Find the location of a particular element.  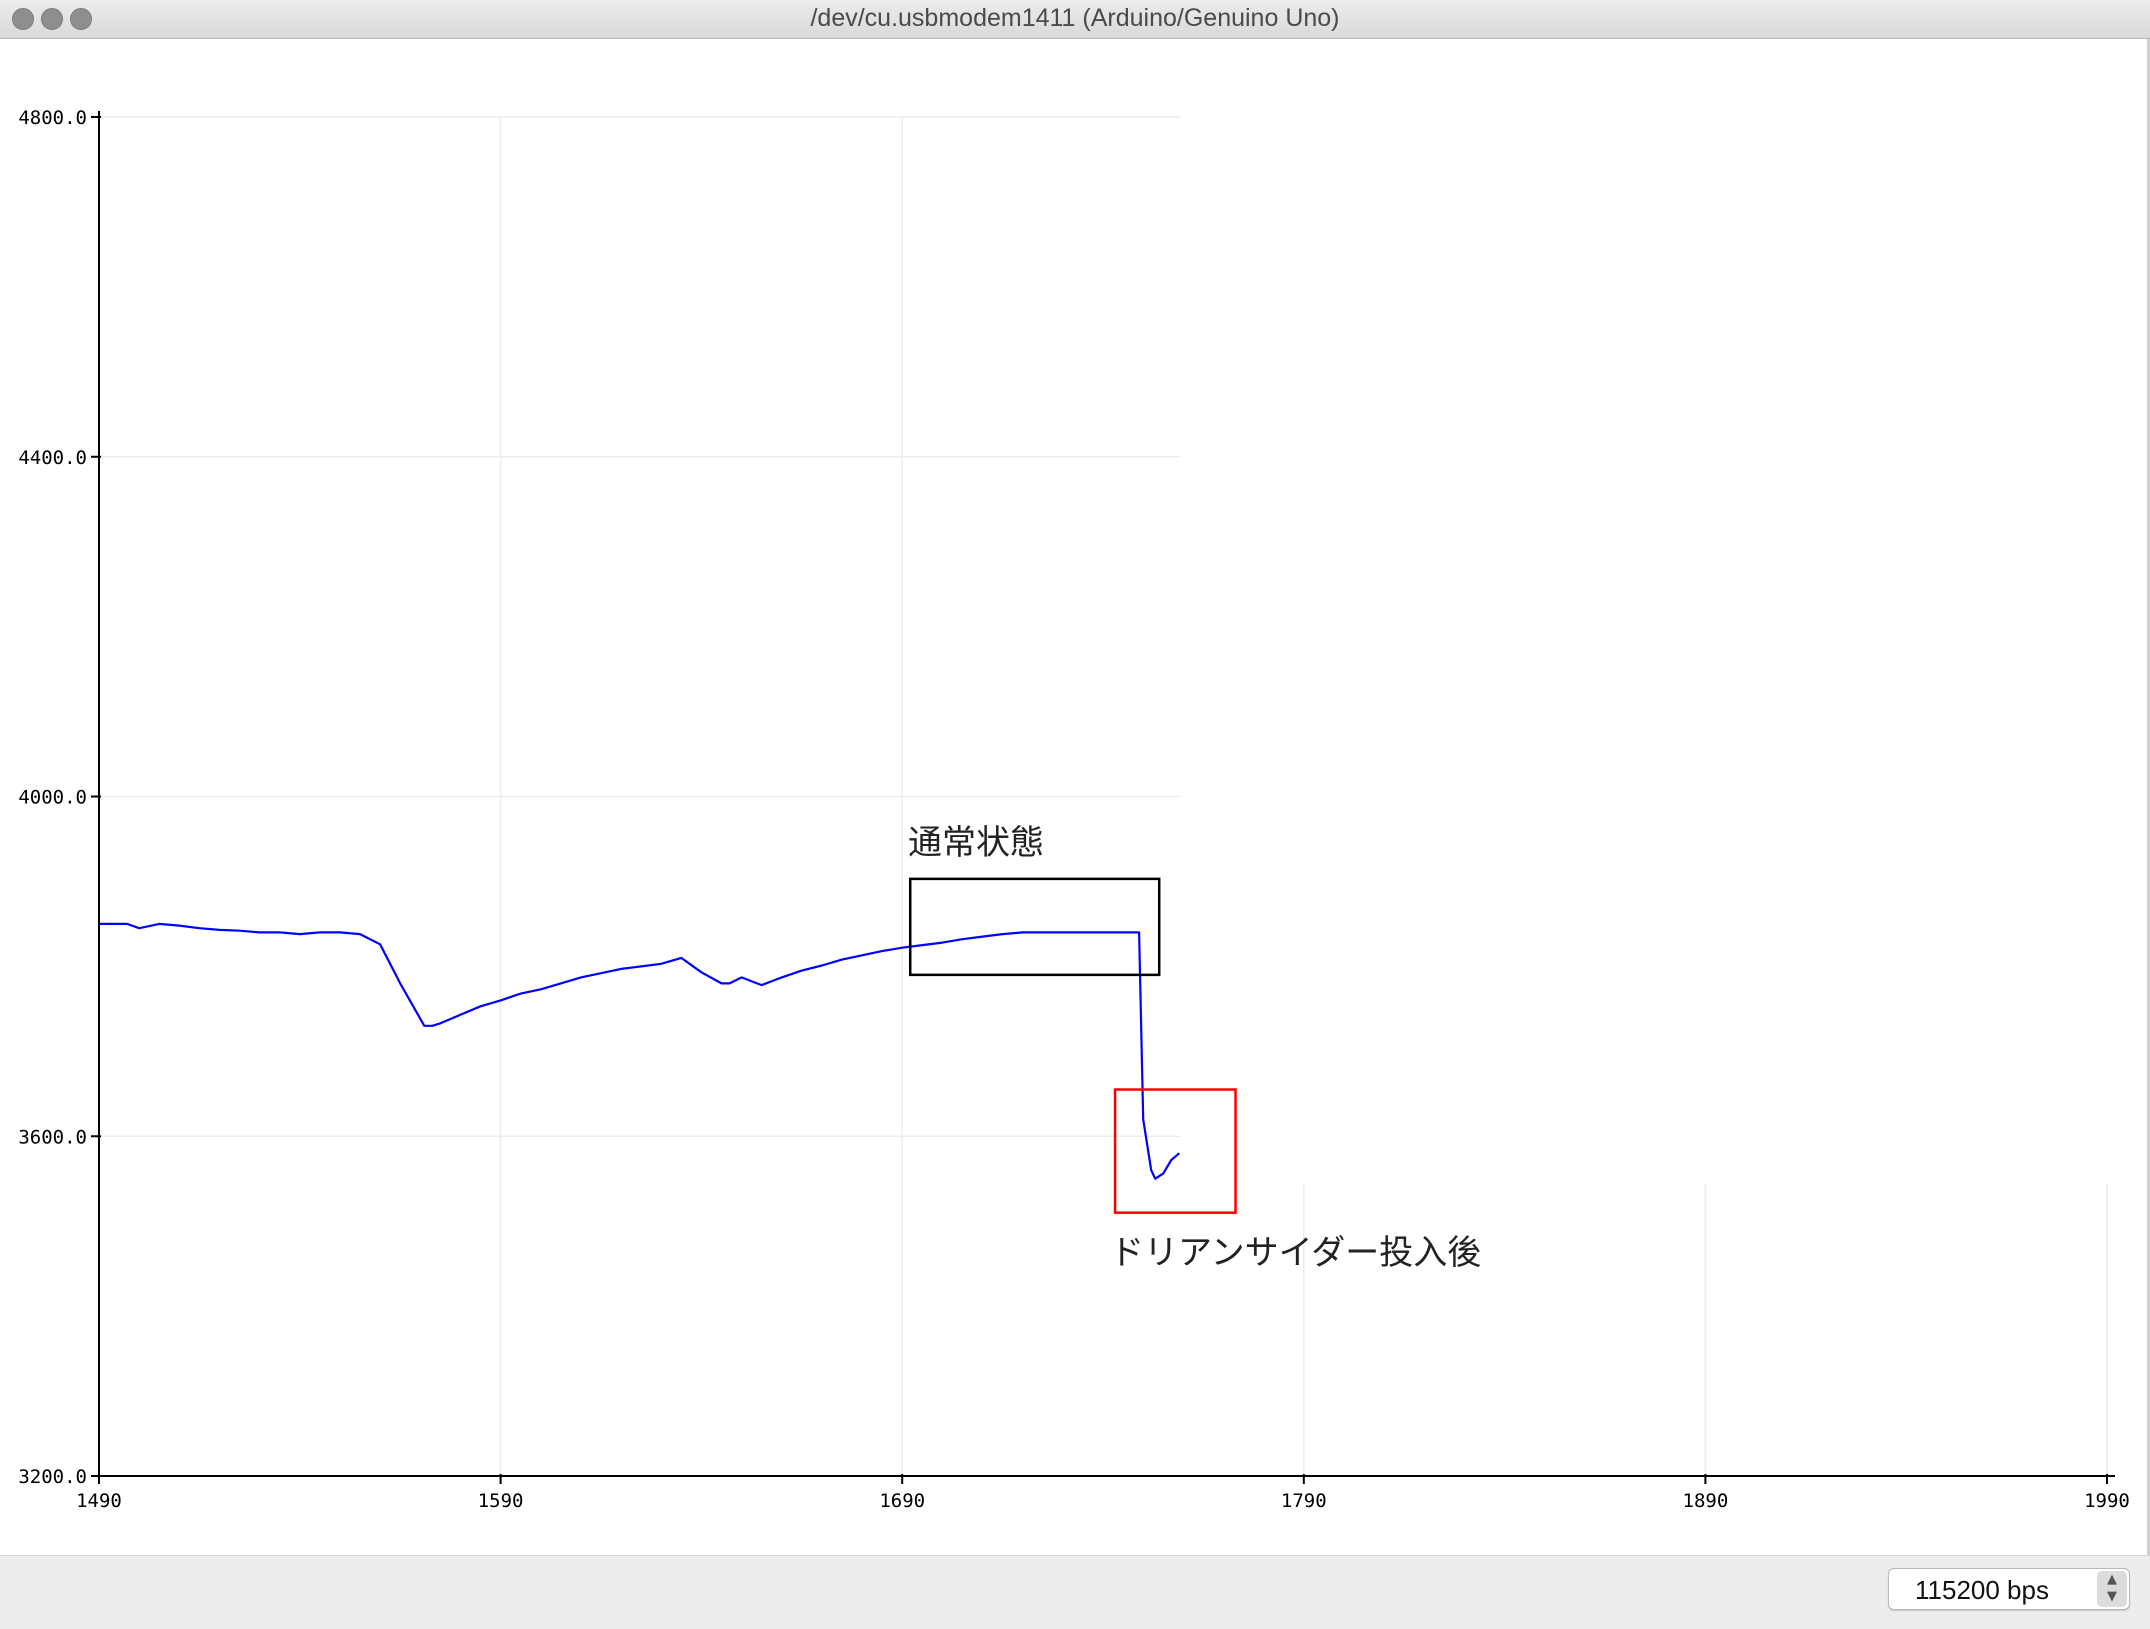

x-tick-label: 1490 is located at coordinates (99, 1501).